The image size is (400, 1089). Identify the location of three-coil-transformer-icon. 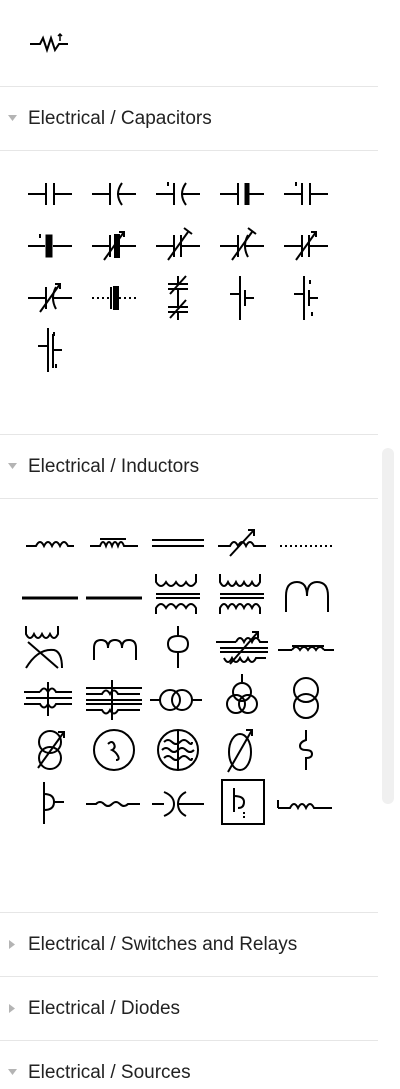
(242, 698).